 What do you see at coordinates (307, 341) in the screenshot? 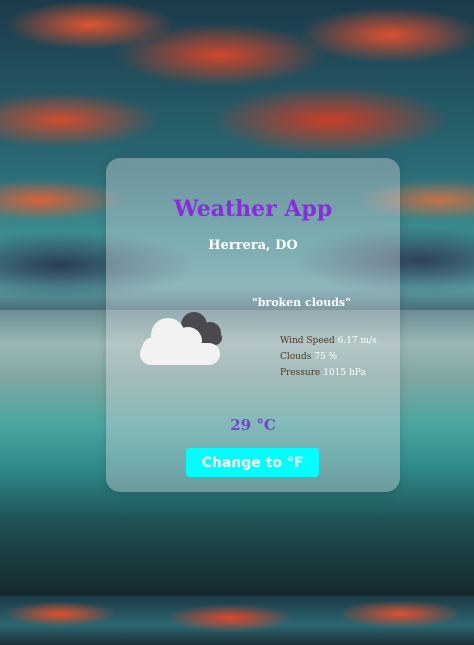
I see `wind-speed-label: Wind Speed` at bounding box center [307, 341].